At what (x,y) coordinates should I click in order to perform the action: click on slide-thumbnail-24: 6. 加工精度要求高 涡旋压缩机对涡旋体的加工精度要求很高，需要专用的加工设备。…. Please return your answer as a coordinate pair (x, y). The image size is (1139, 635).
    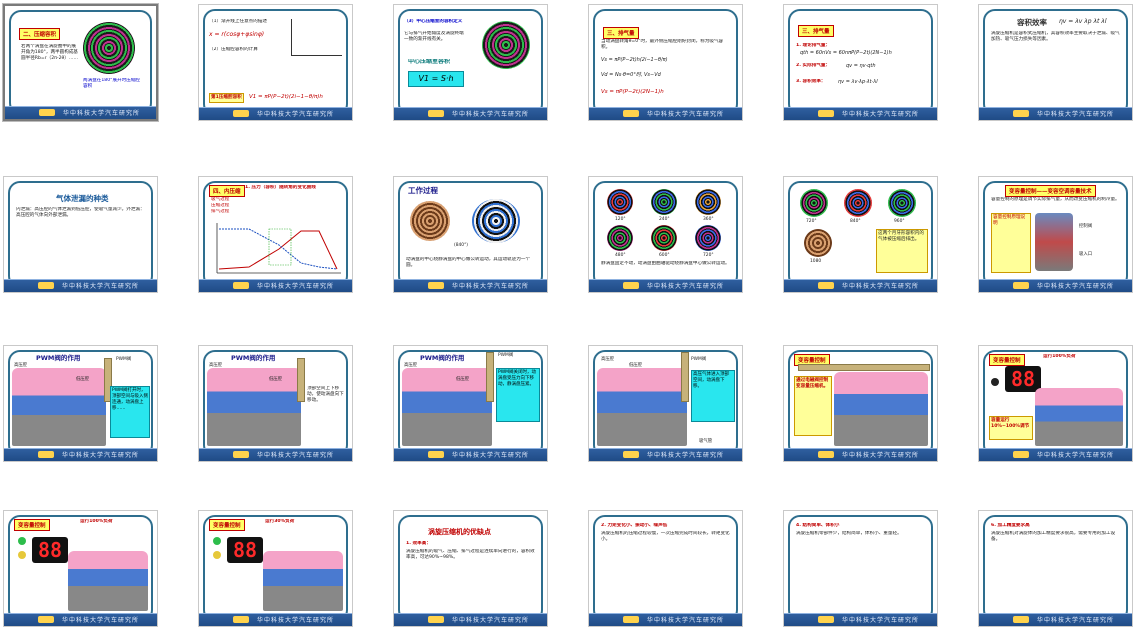
    Looking at the image, I should click on (1055, 568).